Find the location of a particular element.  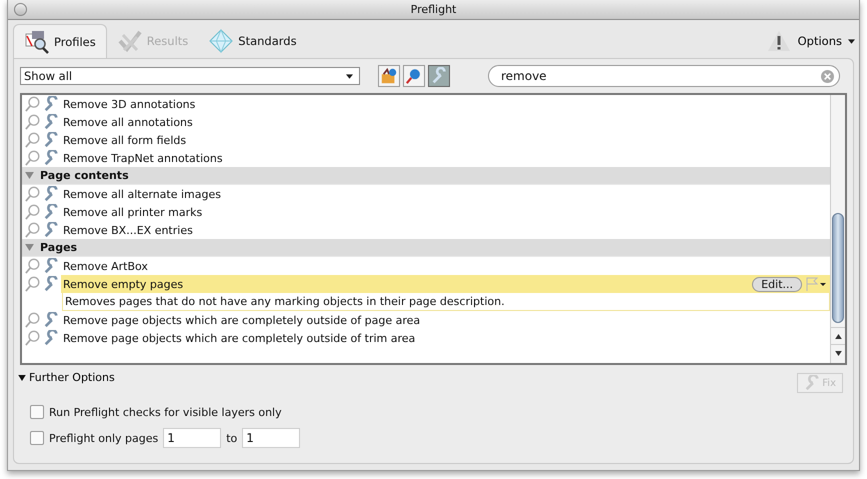

tab: Profiles is located at coordinates (60, 41).